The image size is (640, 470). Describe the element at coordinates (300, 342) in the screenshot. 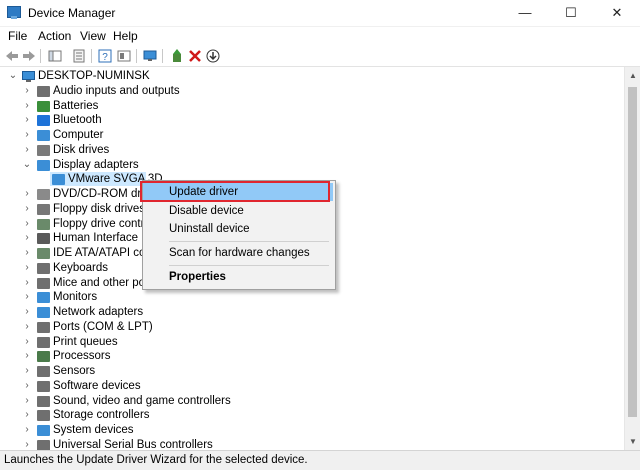

I see `tree-item: › Print queues` at that location.